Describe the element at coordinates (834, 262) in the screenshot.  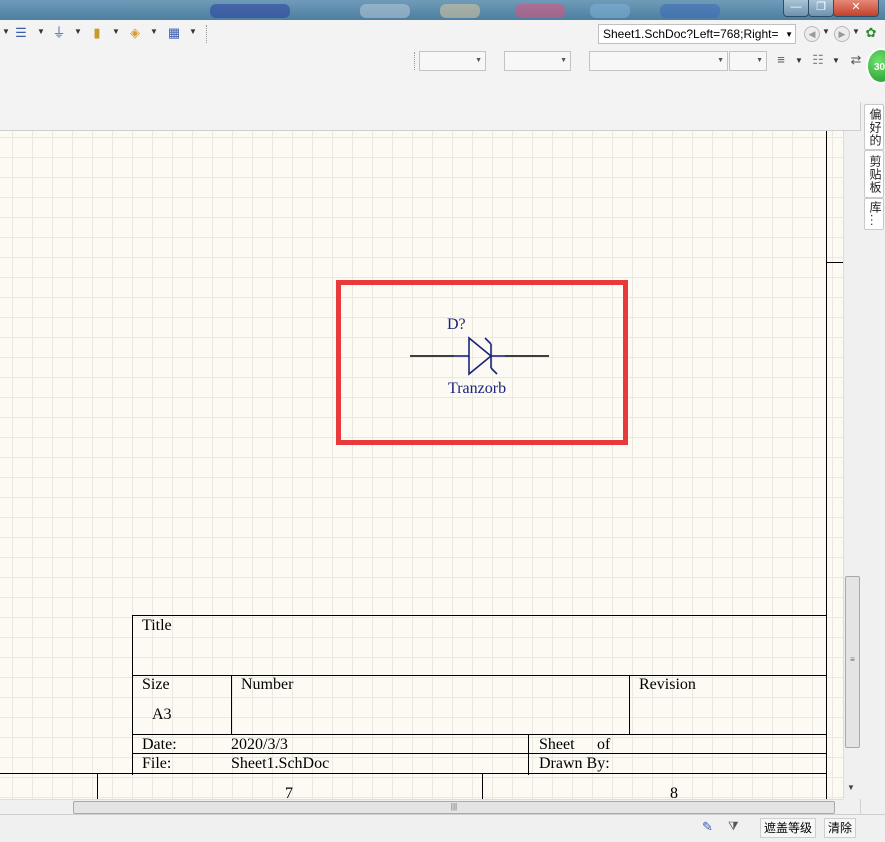
I see `zone-tick` at that location.